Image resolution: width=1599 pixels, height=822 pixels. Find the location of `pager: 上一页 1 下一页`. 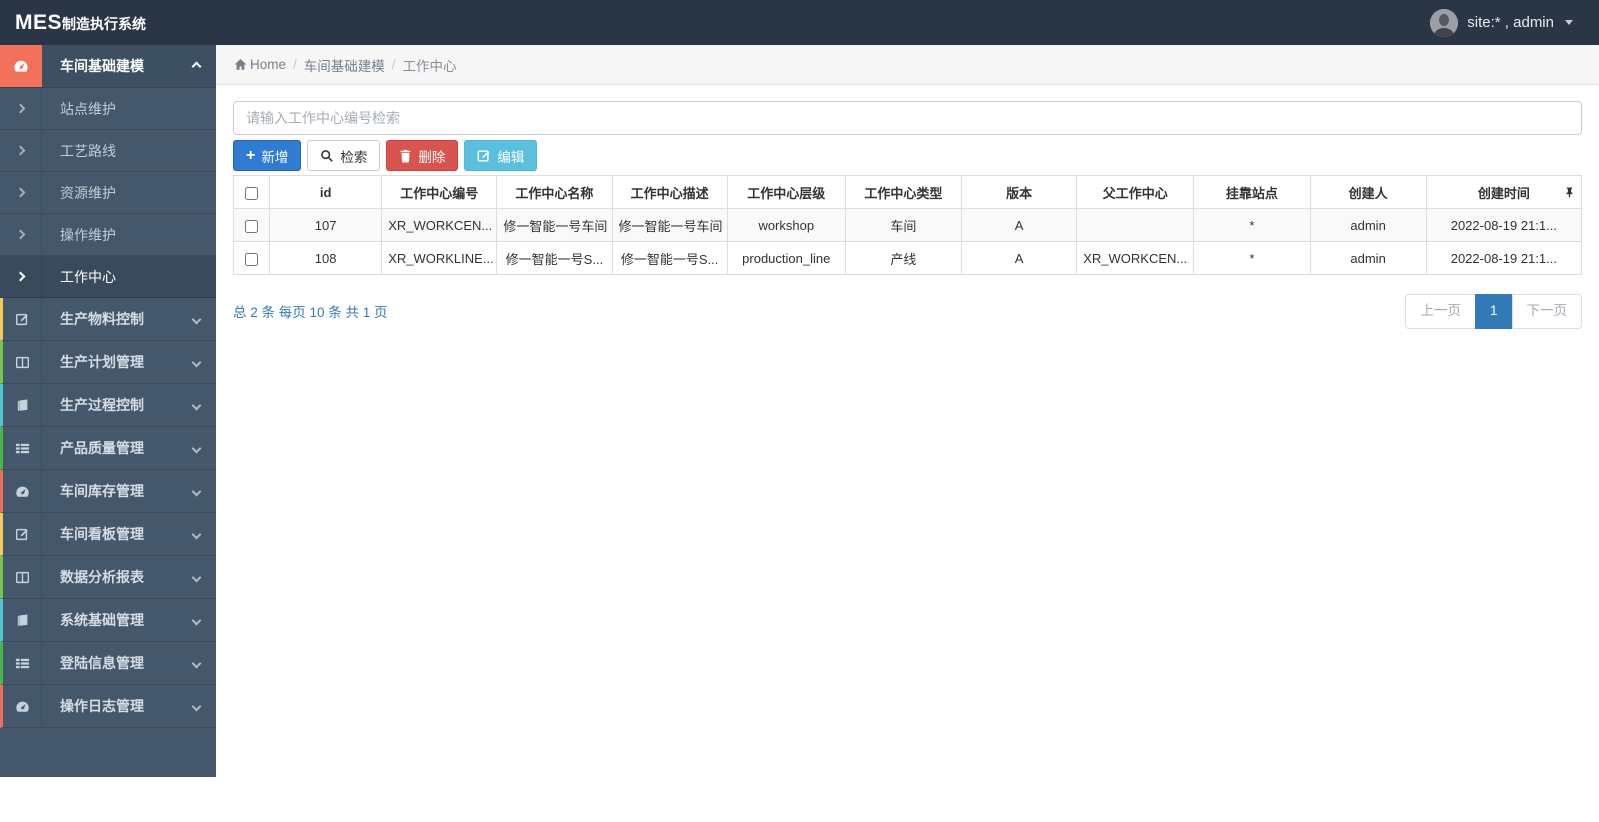

pager: 上一页 1 下一页 is located at coordinates (1494, 311).